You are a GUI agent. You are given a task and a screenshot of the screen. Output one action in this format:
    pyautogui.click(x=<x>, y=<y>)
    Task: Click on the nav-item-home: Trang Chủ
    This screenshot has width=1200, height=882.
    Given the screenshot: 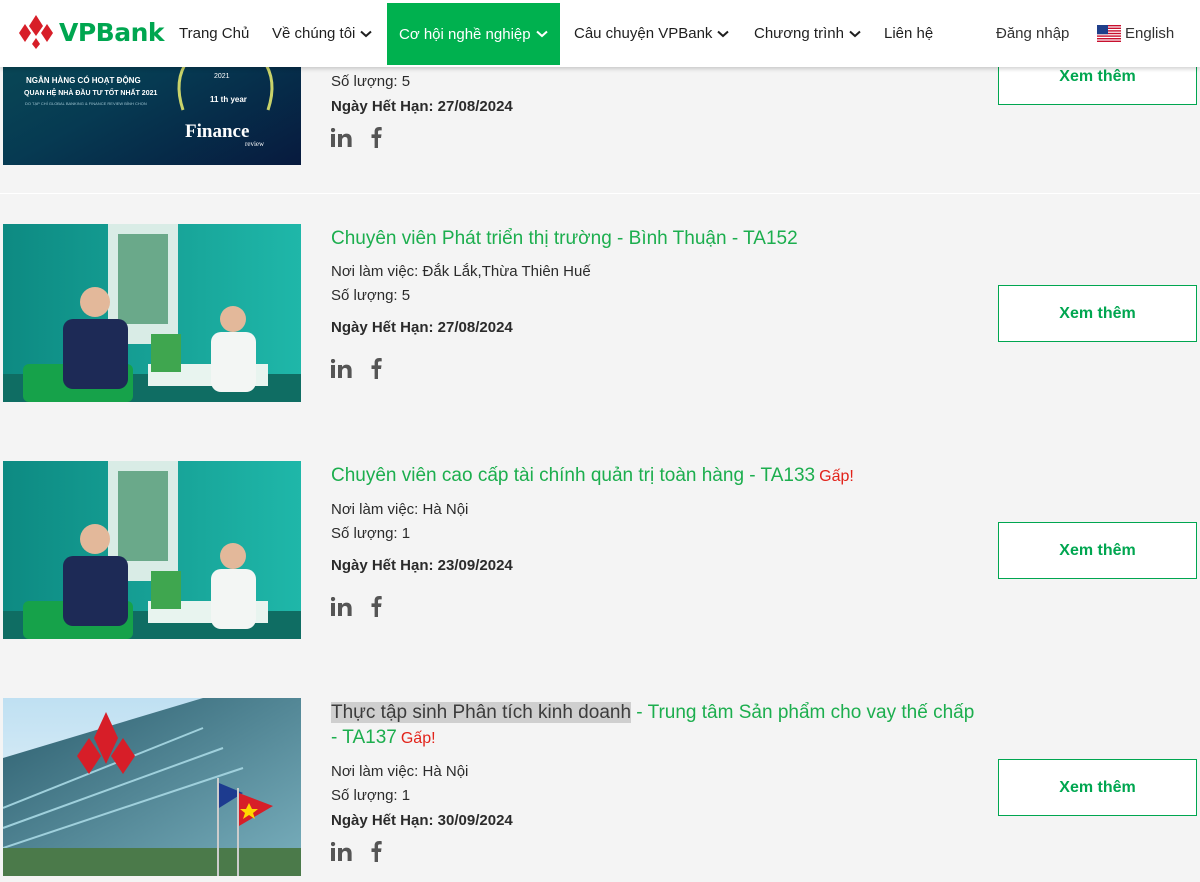 What is the action you would take?
    pyautogui.click(x=214, y=33)
    